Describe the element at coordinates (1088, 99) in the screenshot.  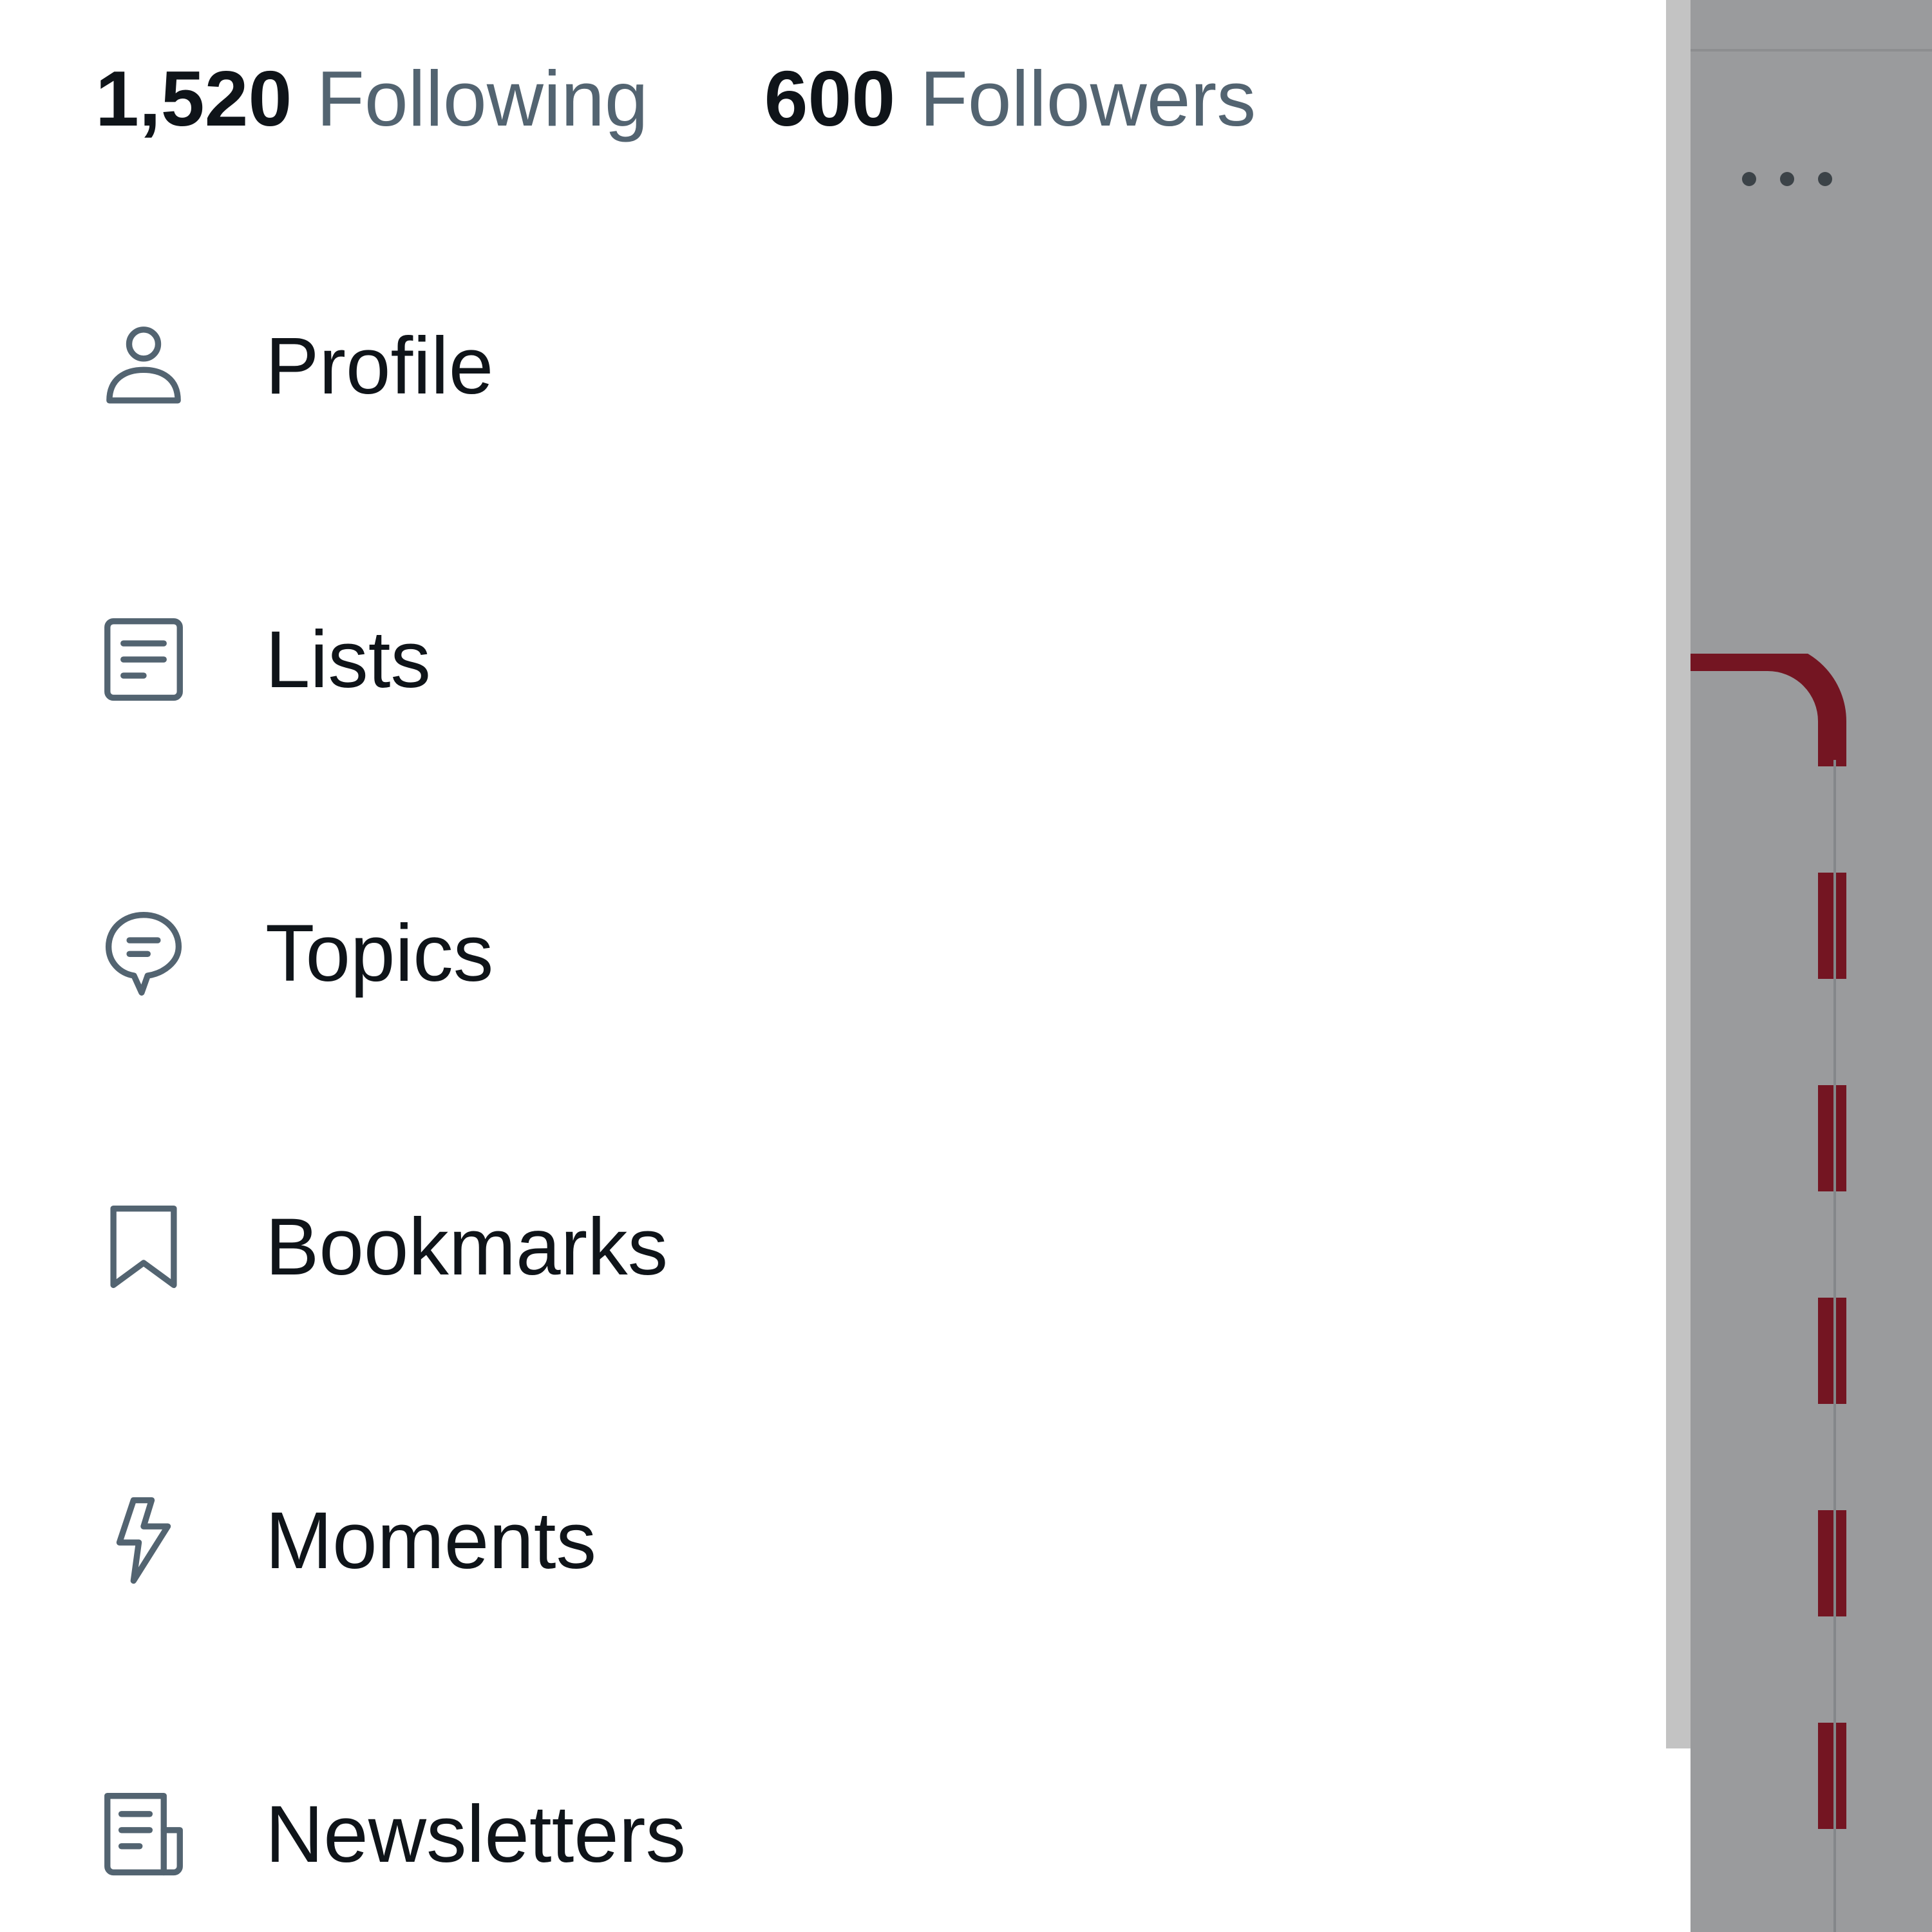
I see `followers-label: Followers` at that location.